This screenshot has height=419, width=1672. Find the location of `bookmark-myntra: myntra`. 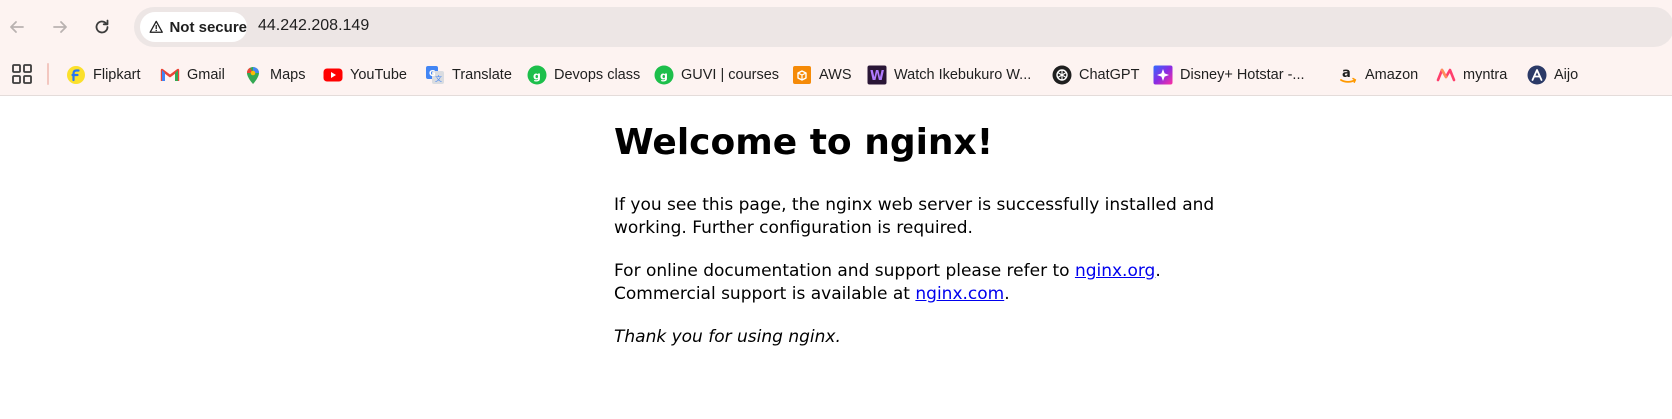

bookmark-myntra: myntra is located at coordinates (1471, 75).